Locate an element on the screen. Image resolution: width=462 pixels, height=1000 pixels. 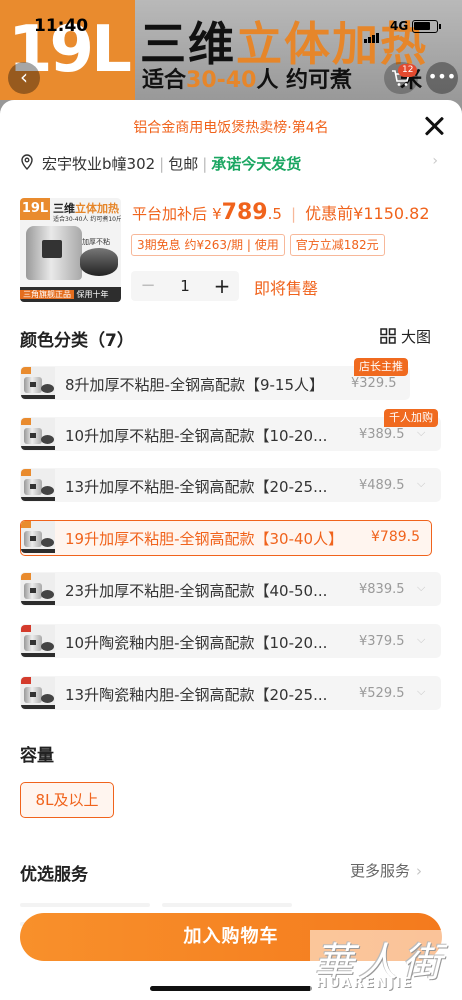
sku-label: 19升加厚不粘胆-全钢高配款【30-40人】 is located at coordinates (204, 539).